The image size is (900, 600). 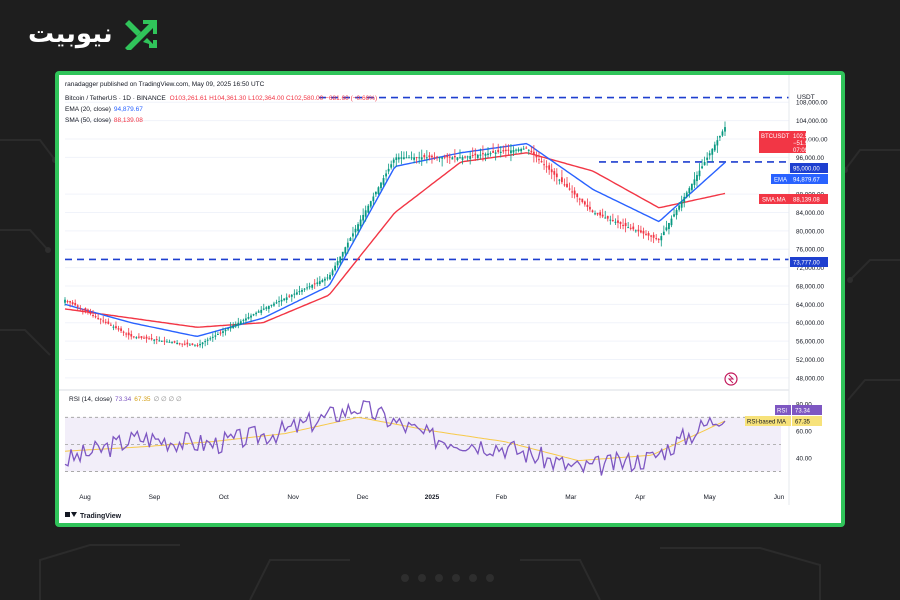 What do you see at coordinates (803, 412) in the screenshot?
I see `rsi-badge-value: 73.34` at bounding box center [803, 412].